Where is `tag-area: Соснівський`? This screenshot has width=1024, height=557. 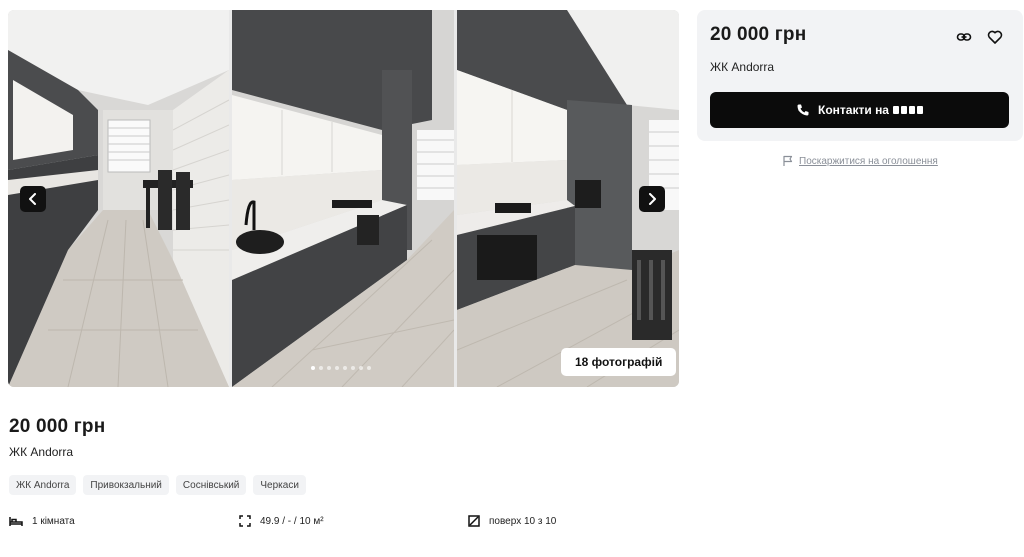 tag-area: Соснівський is located at coordinates (211, 485).